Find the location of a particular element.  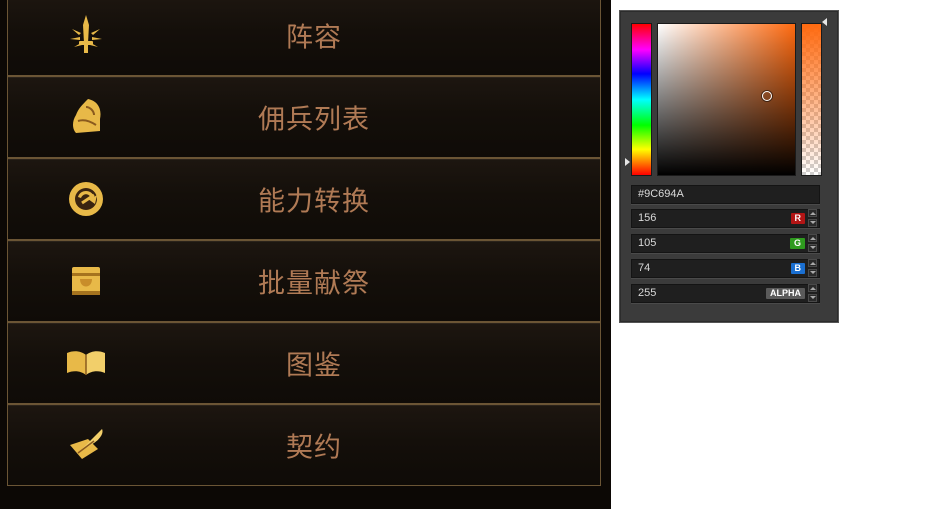

hue-slider is located at coordinates (641, 99).